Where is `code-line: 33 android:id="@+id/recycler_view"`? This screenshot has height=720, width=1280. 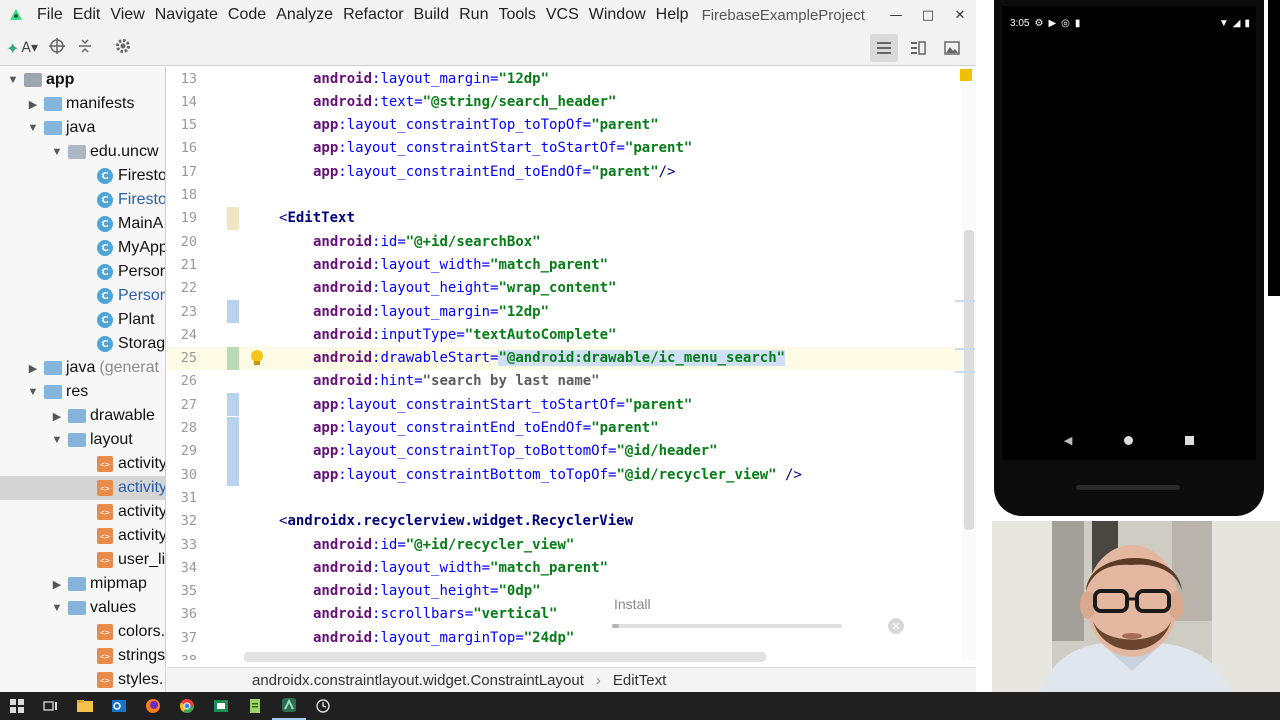
code-line: 33 android:id="@+id/recycler_view" is located at coordinates (564, 544).